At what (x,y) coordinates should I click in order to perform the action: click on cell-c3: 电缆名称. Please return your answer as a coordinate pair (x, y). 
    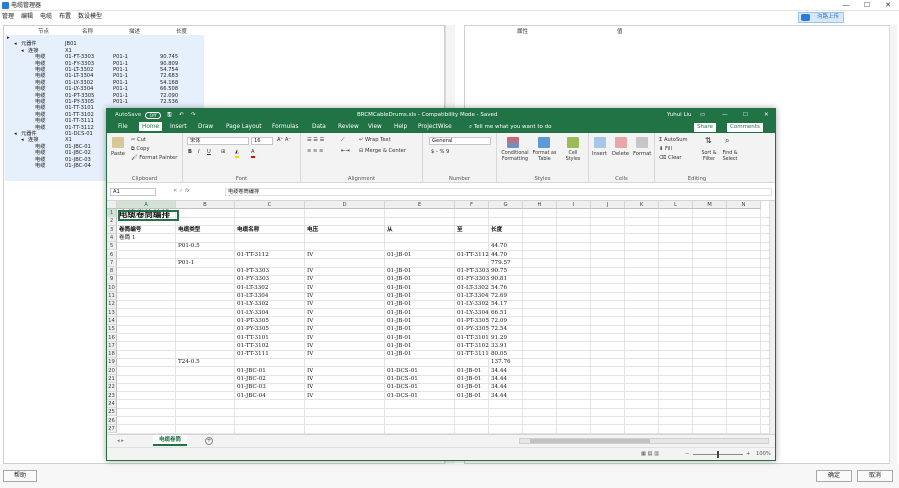
    Looking at the image, I should click on (248, 230).